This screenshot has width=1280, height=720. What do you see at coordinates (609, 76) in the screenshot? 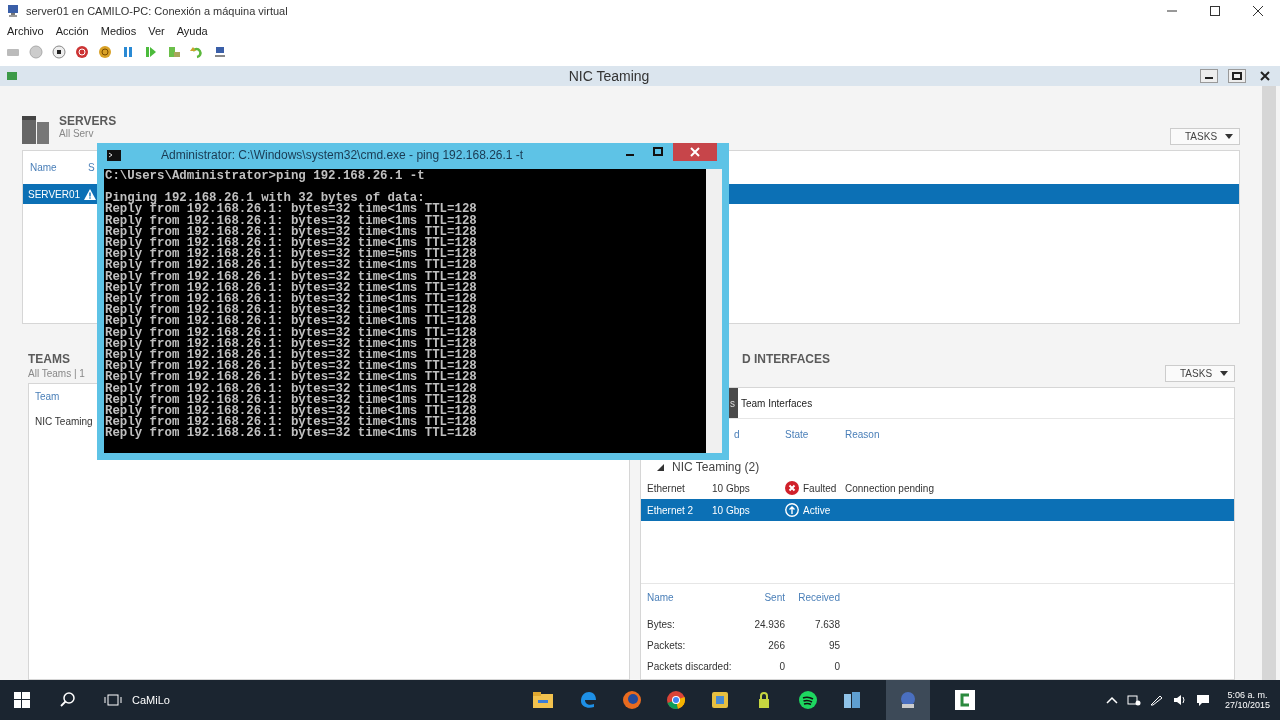
I see `window-title: NIC Teaming` at bounding box center [609, 76].